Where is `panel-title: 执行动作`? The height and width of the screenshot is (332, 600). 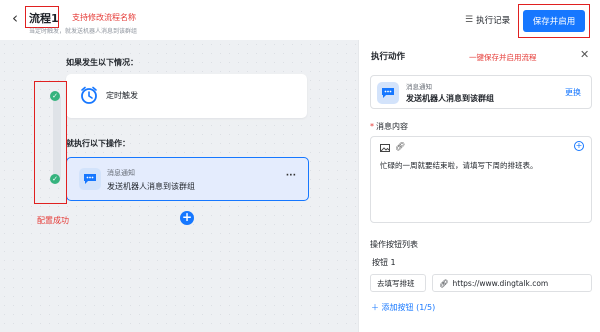
panel-title: 执行动作 is located at coordinates (388, 57).